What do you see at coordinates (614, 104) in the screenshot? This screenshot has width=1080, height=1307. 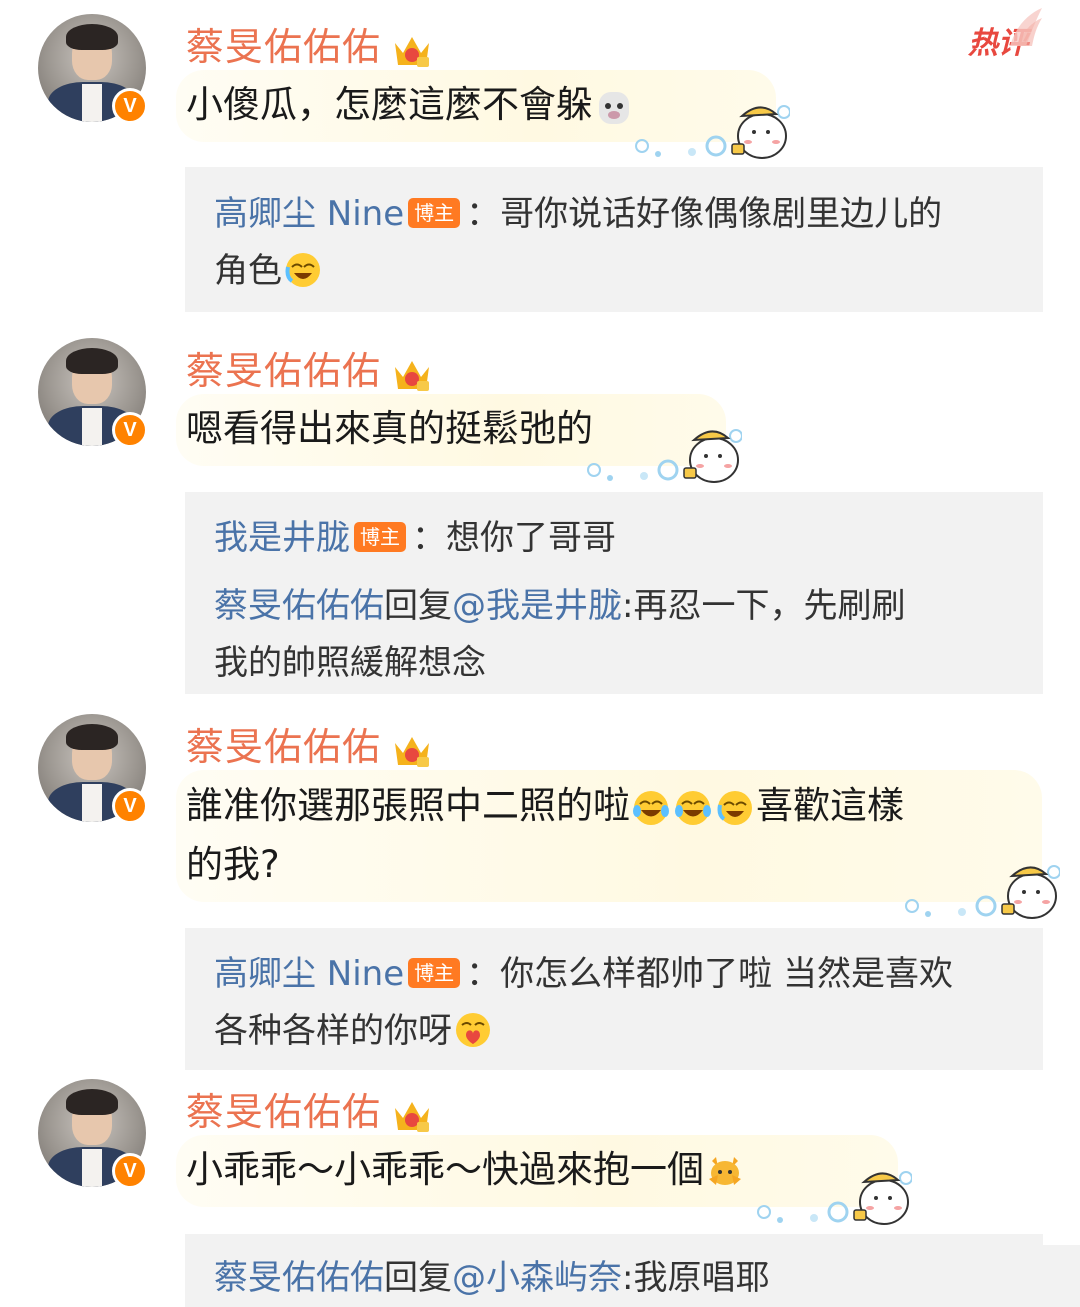 I see `alpaca-emoji-icon` at bounding box center [614, 104].